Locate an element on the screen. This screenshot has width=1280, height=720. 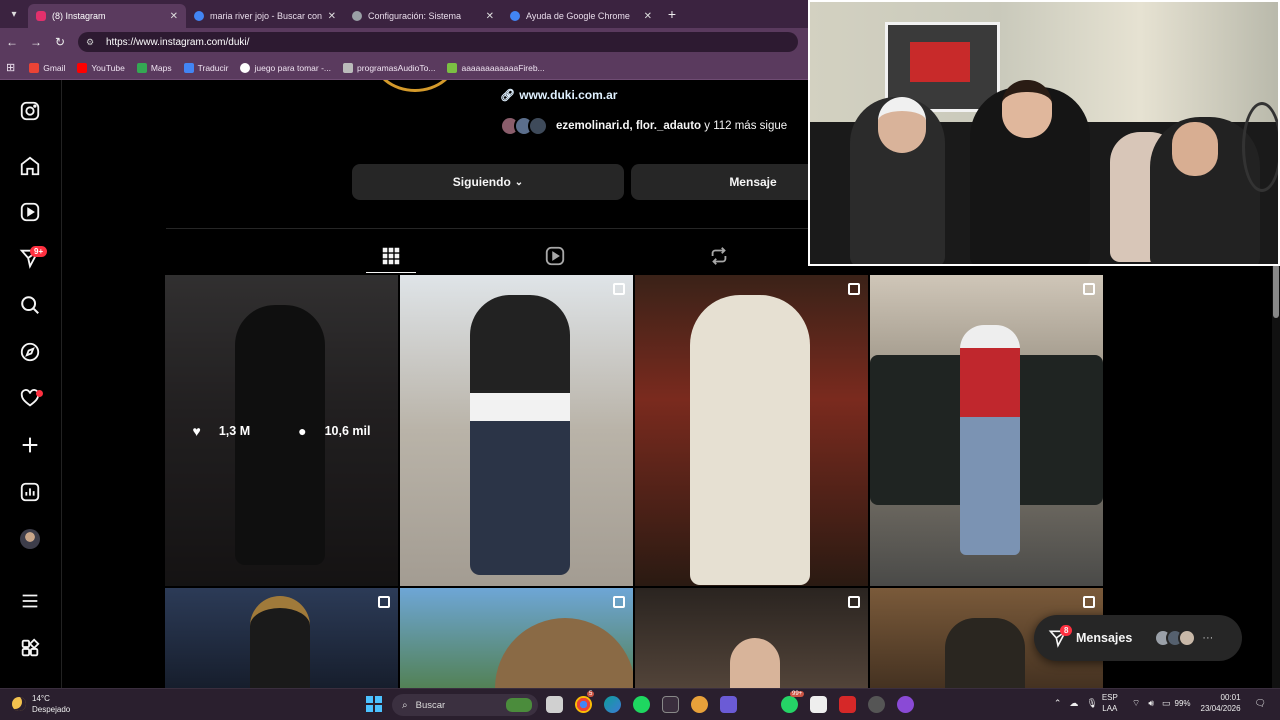
site-info-icon: ⚙ is located at coordinates (92, 42).